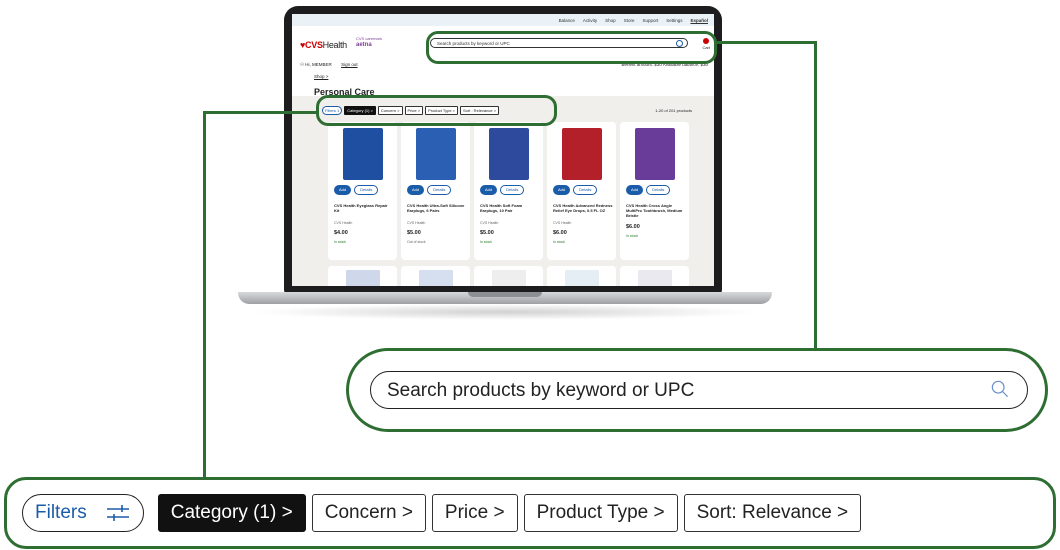 The height and width of the screenshot is (550, 1060). What do you see at coordinates (364, 211) in the screenshot?
I see `product-name: CVS Health Eyeglass Repair Kit` at bounding box center [364, 211].